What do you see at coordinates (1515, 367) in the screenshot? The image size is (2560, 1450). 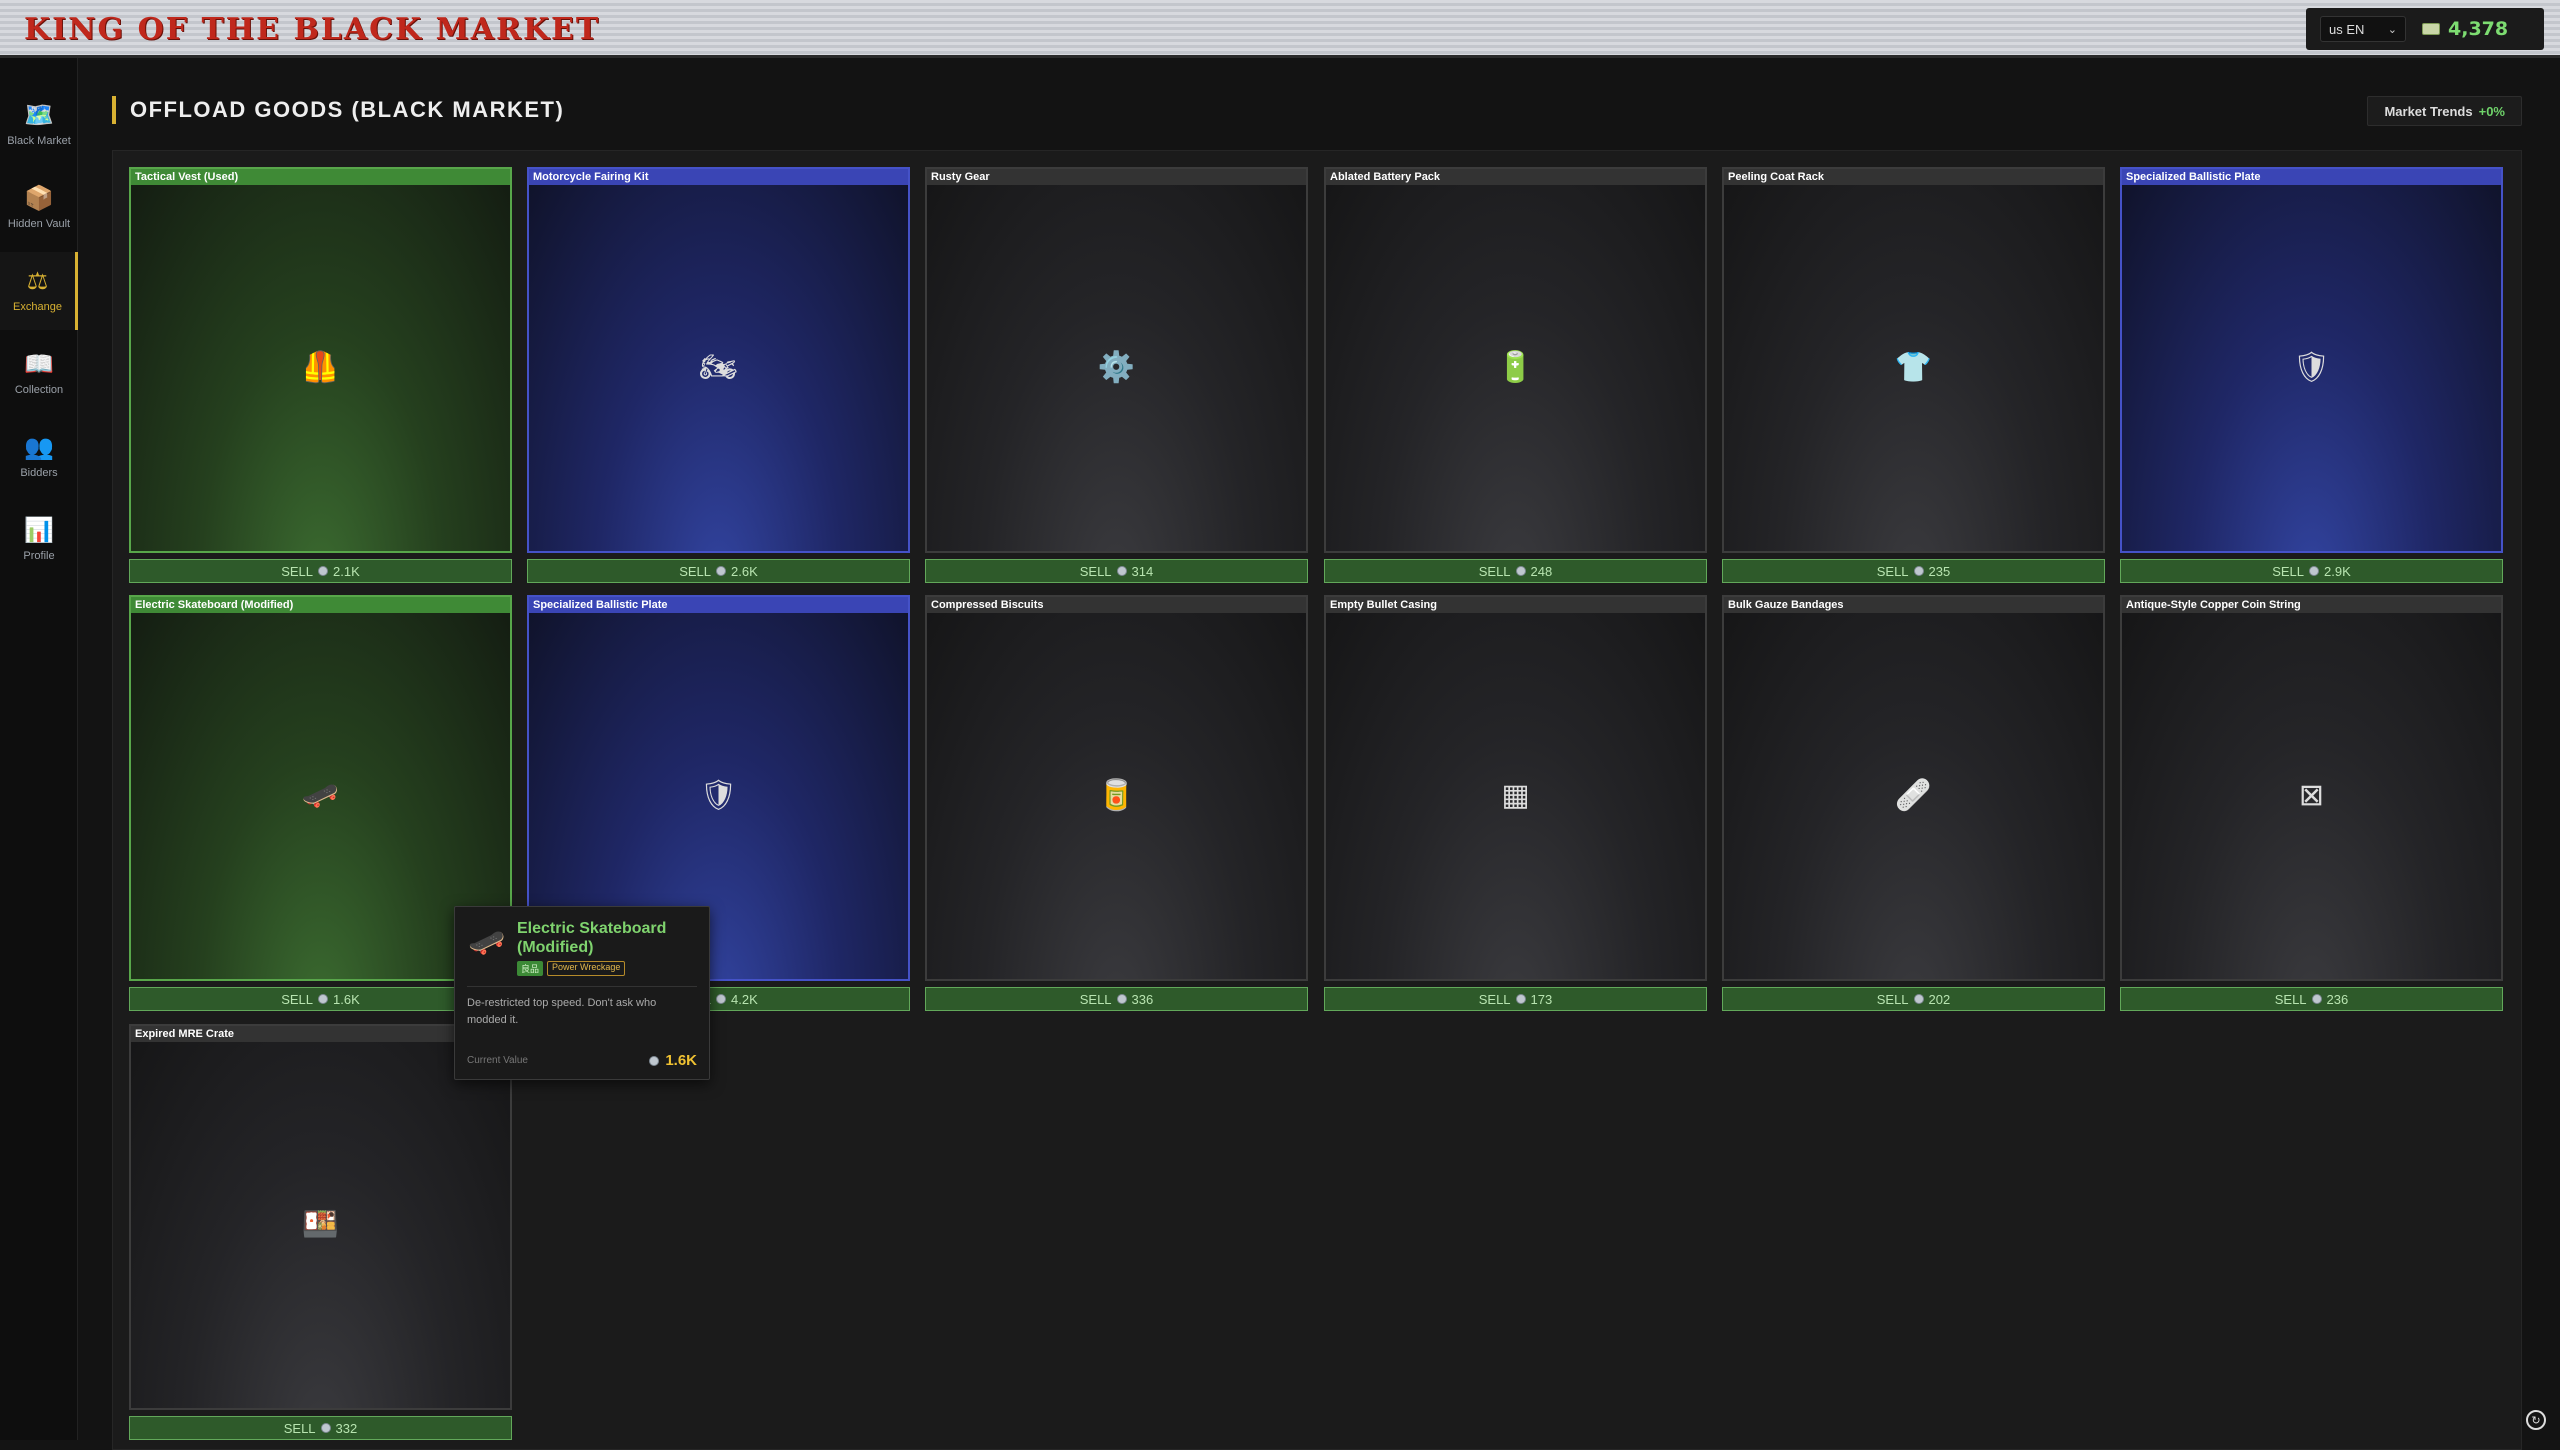 I see `battery-icon: 🔋` at bounding box center [1515, 367].